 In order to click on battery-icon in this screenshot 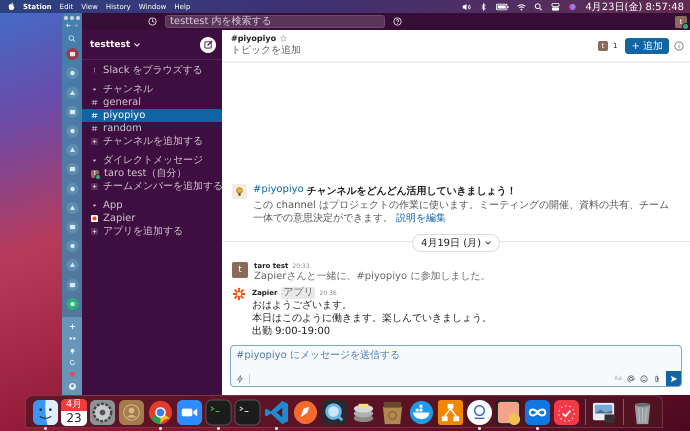, I will do `click(503, 6)`.